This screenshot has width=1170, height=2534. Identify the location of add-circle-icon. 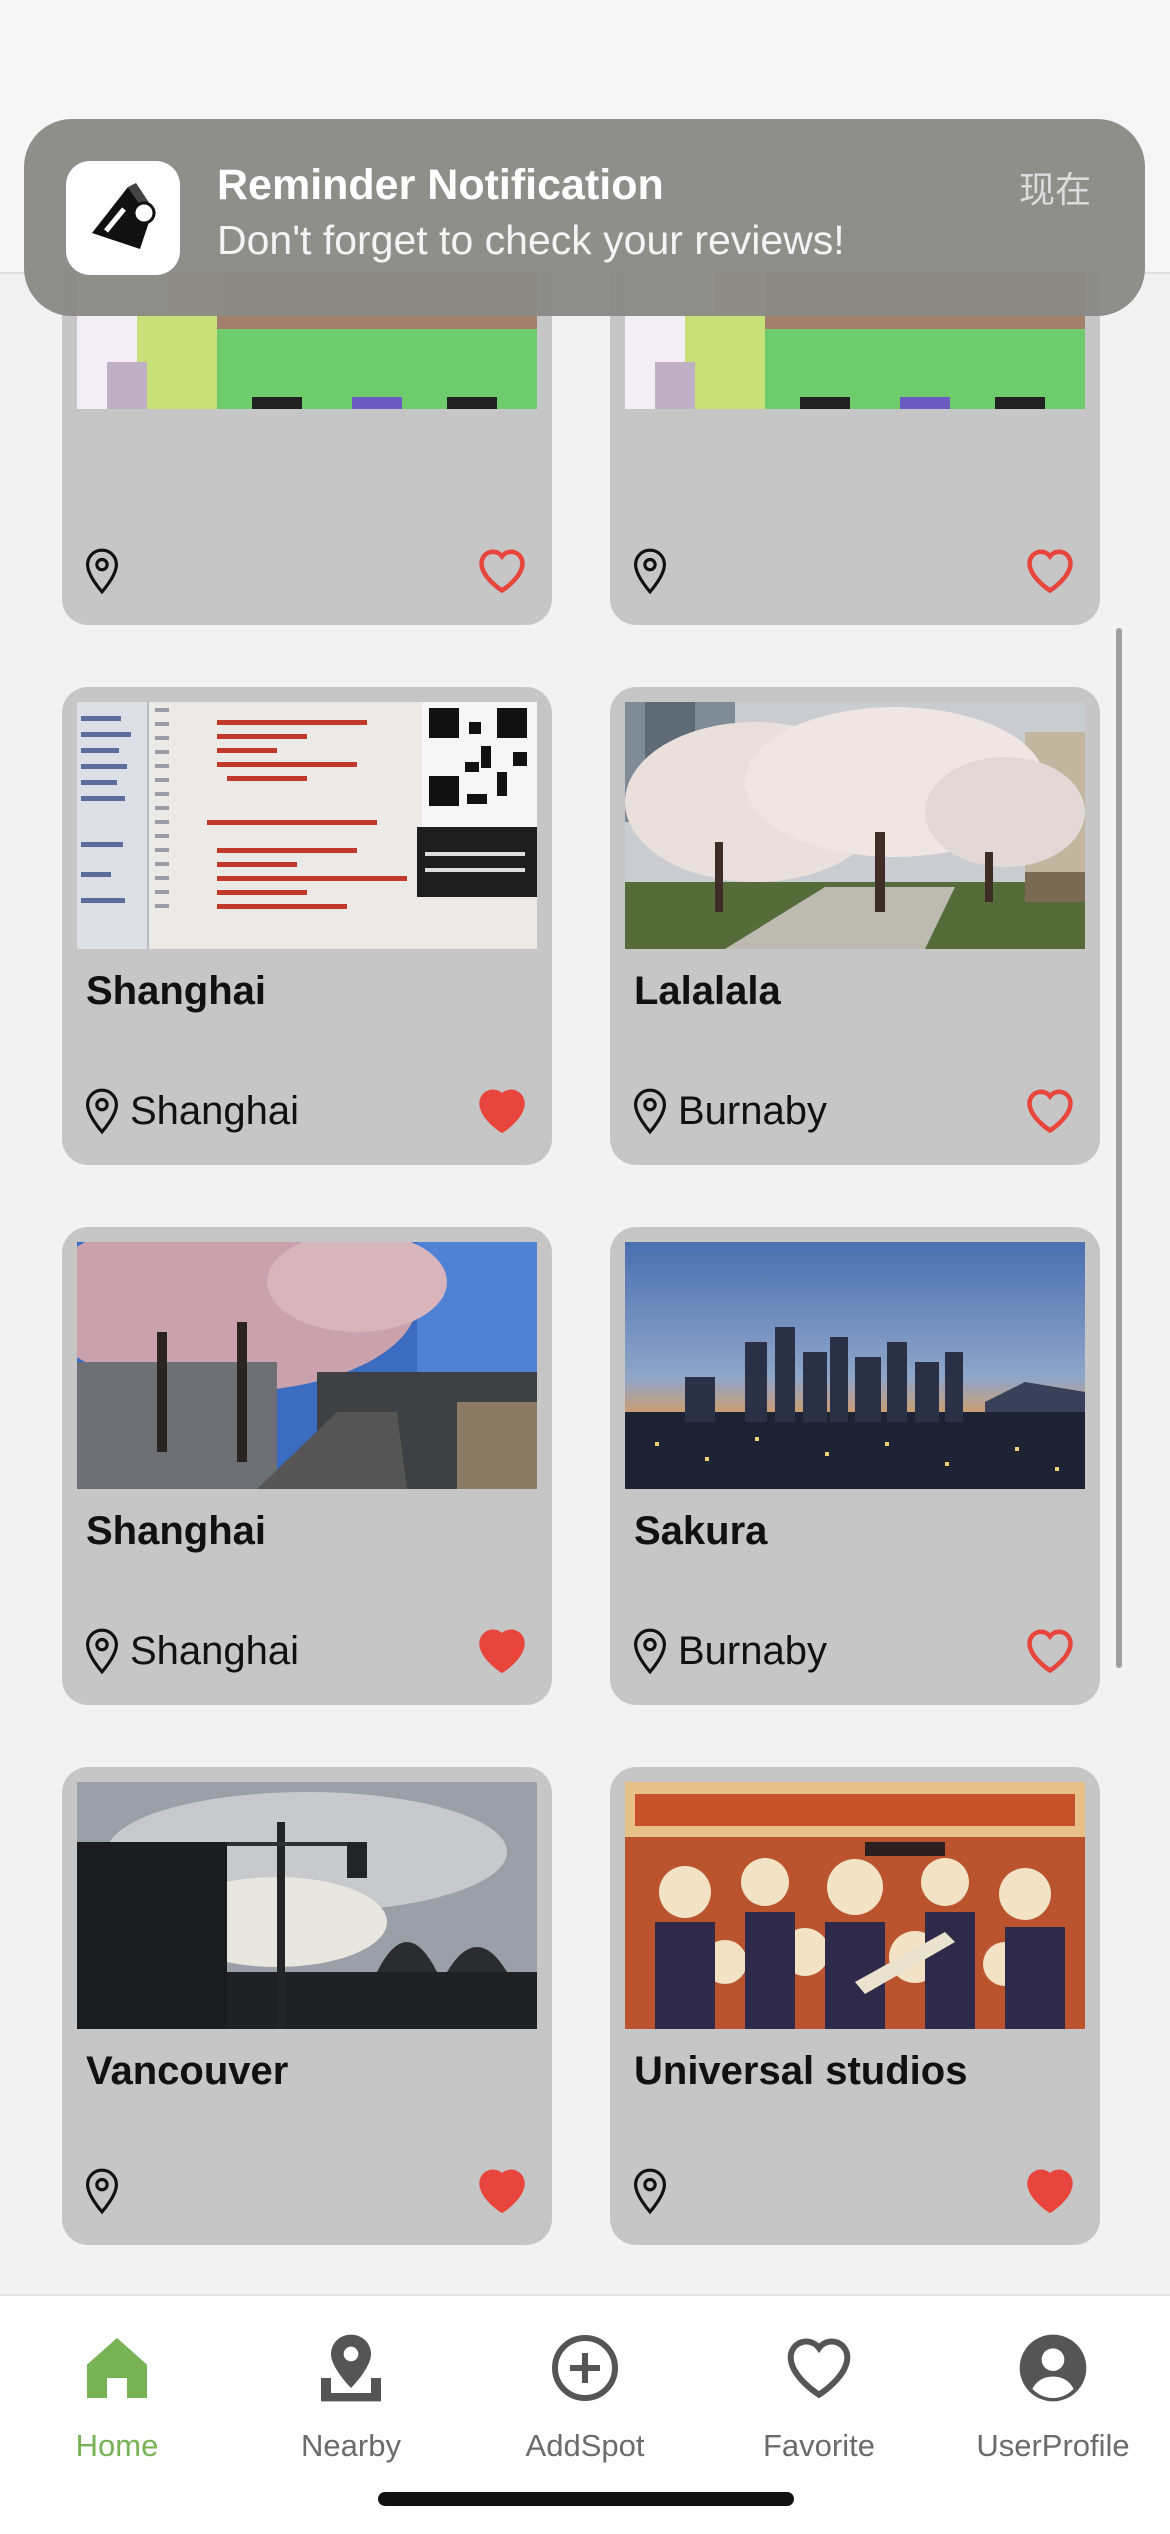
(585, 2368).